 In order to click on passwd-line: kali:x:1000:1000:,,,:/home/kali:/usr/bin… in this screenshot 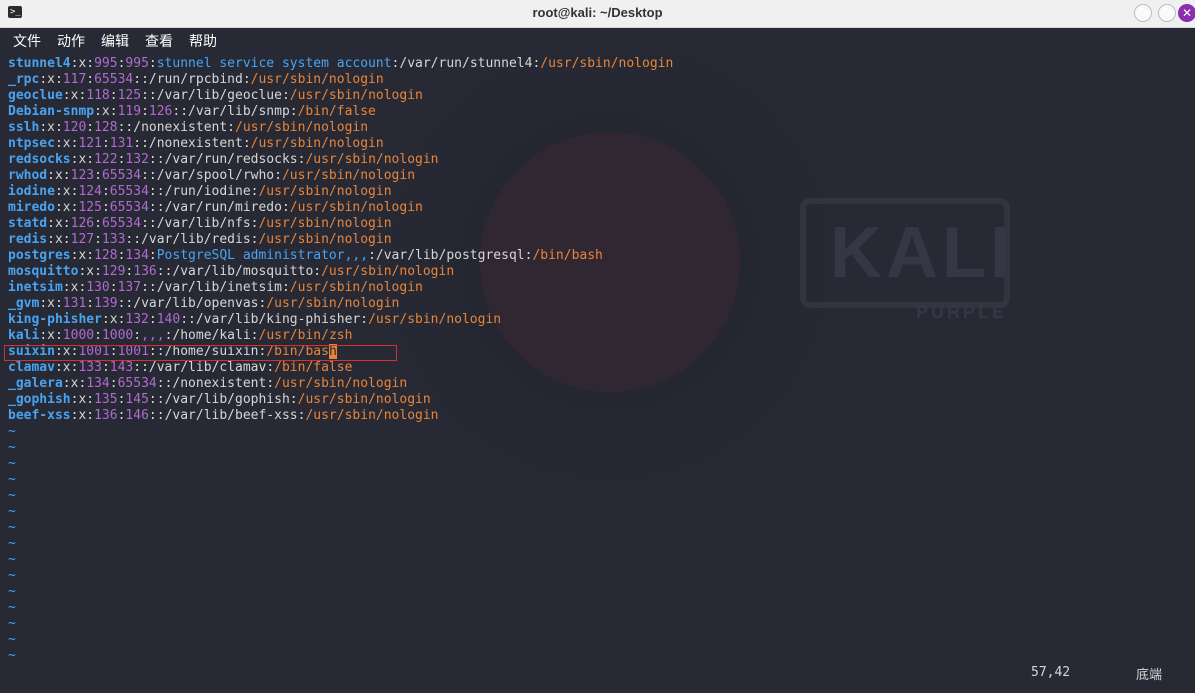, I will do `click(340, 336)`.